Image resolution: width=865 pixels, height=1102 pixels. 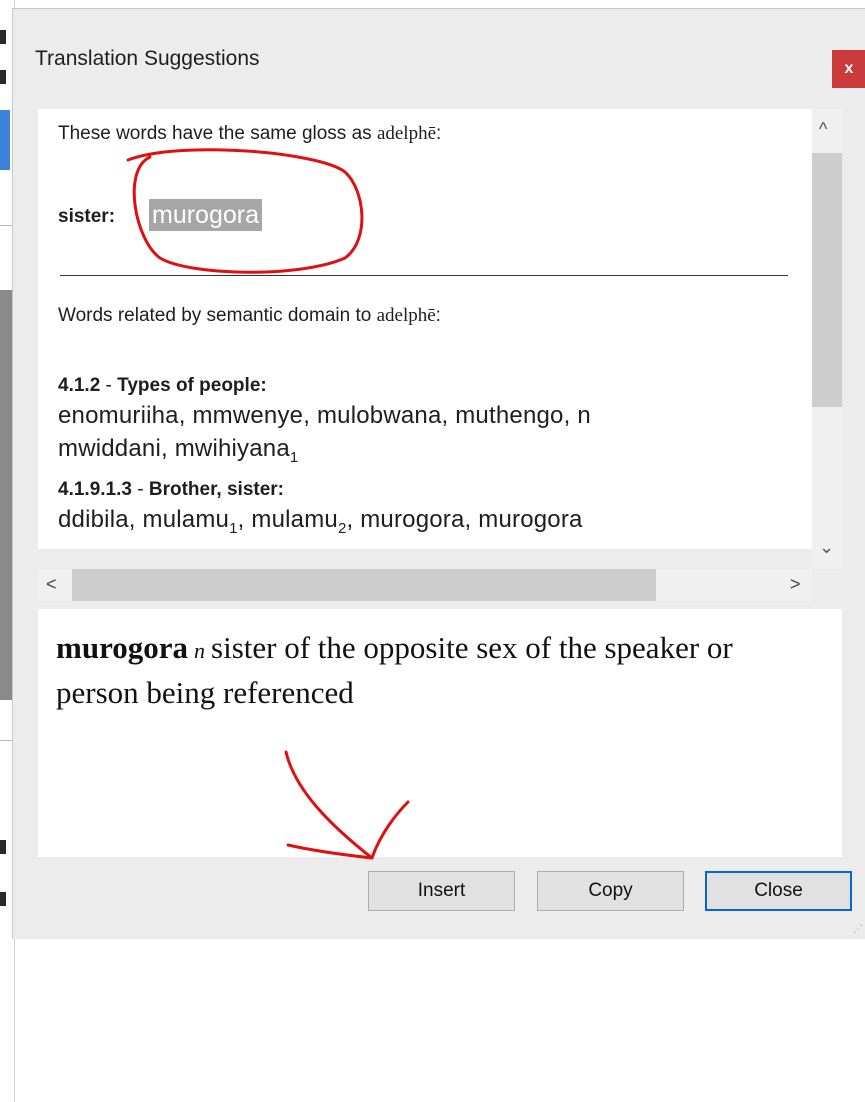 What do you see at coordinates (795, 584) in the screenshot?
I see `scroll-right-icon: >` at bounding box center [795, 584].